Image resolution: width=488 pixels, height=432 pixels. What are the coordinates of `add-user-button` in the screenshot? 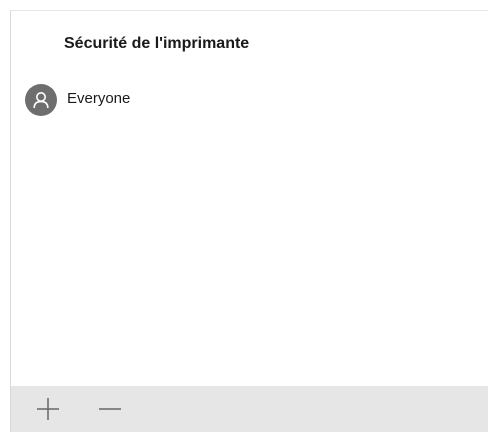 It's located at (48, 411).